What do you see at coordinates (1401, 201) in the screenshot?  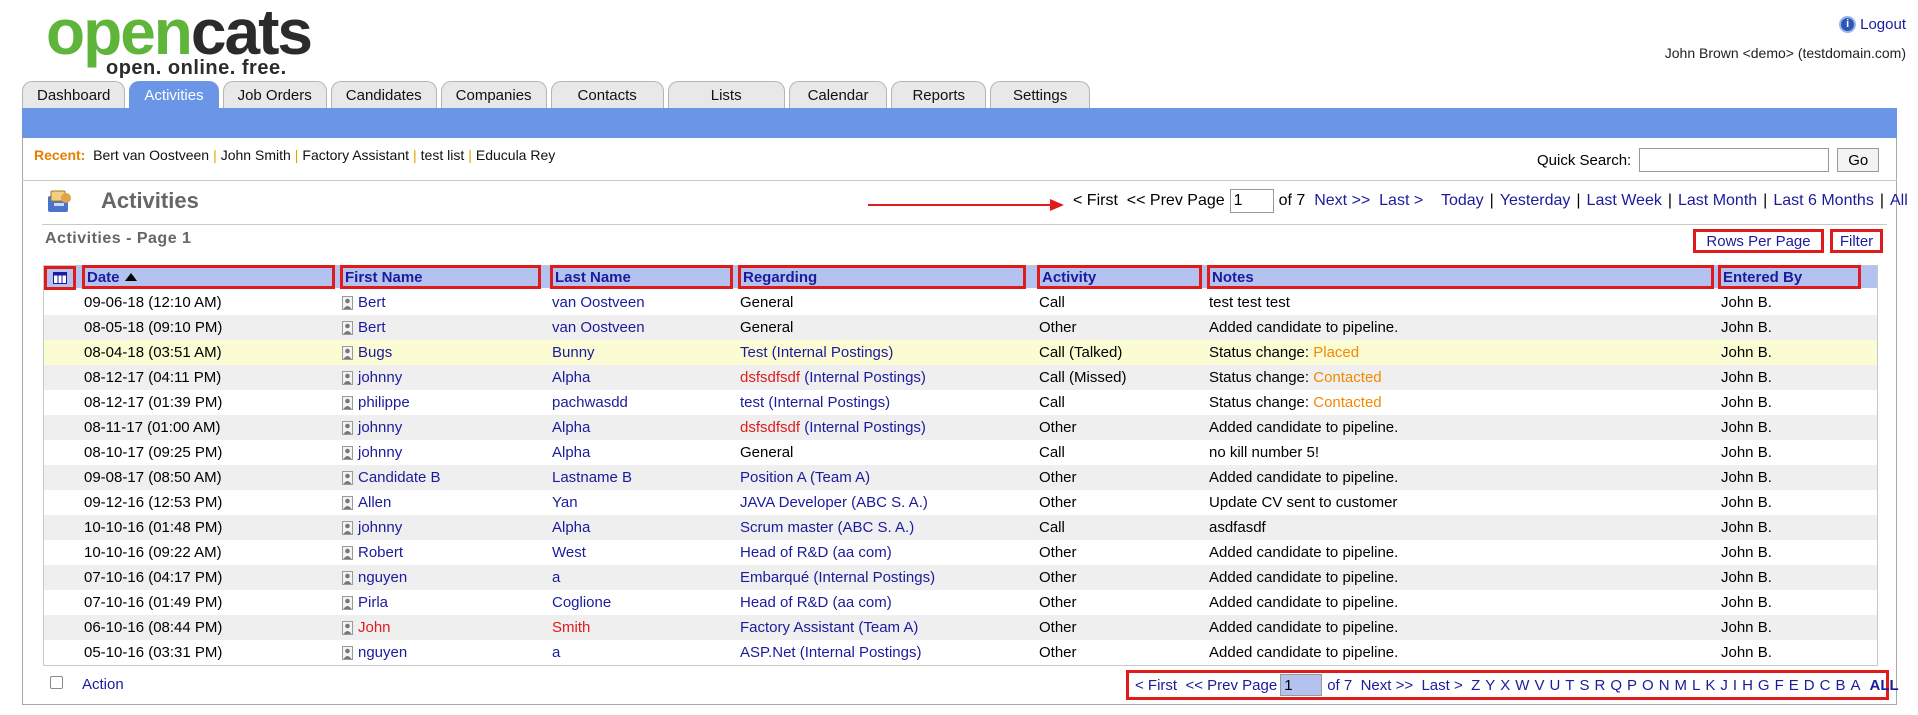 I see `pager-last: Last >` at bounding box center [1401, 201].